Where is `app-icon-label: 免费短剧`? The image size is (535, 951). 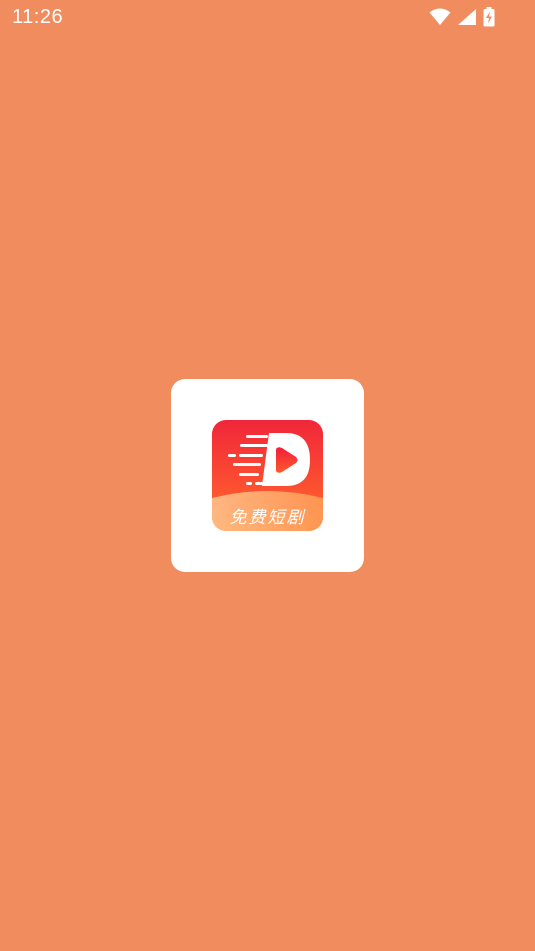
app-icon-label: 免费短剧 is located at coordinates (267, 518).